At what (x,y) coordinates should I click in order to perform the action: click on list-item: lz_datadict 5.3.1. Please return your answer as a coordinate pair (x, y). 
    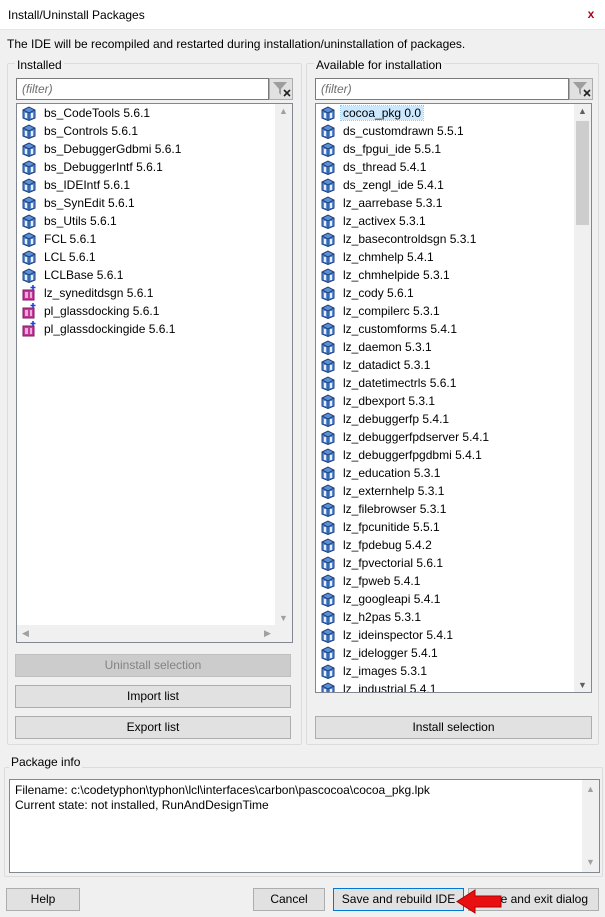
    Looking at the image, I should click on (376, 365).